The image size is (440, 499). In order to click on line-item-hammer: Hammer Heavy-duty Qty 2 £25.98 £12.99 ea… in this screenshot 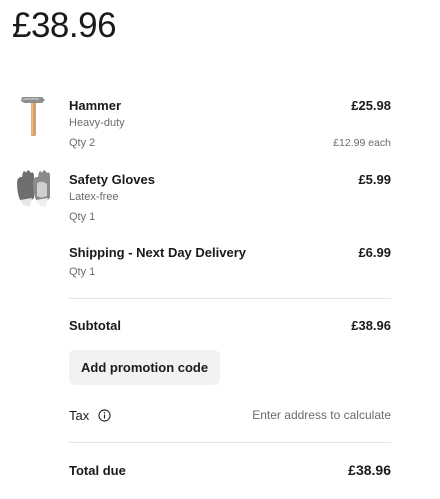, I will do `click(220, 129)`.